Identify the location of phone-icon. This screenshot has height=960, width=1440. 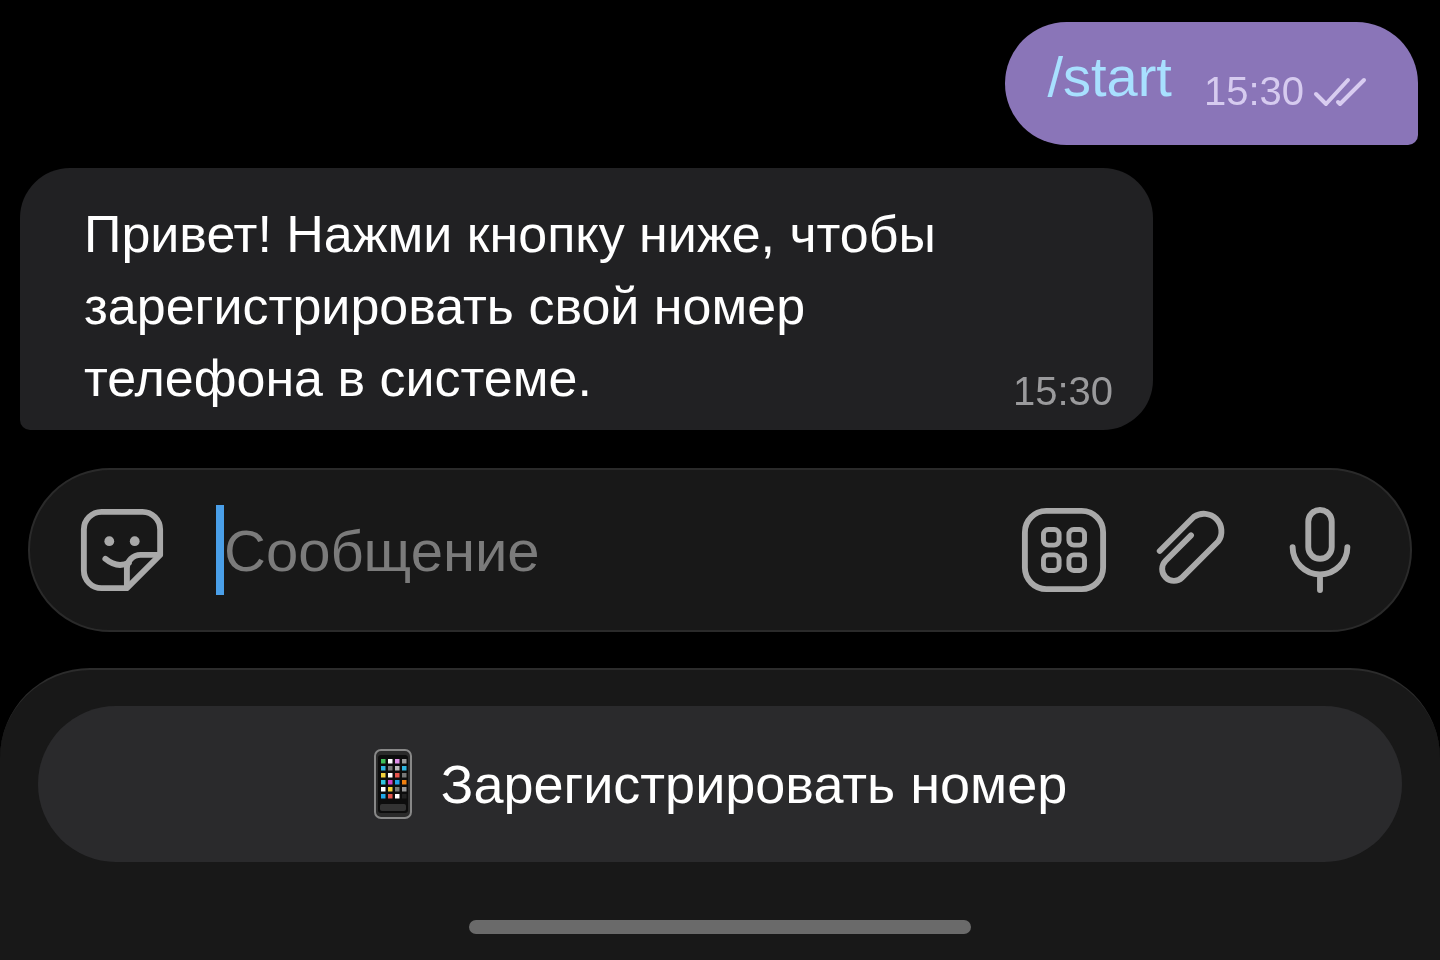
(392, 784).